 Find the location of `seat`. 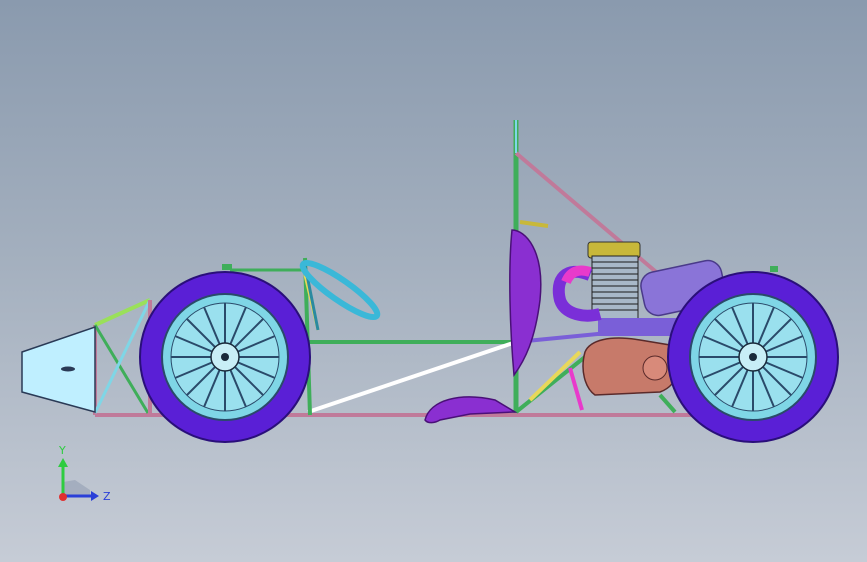

seat is located at coordinates (529, 299).